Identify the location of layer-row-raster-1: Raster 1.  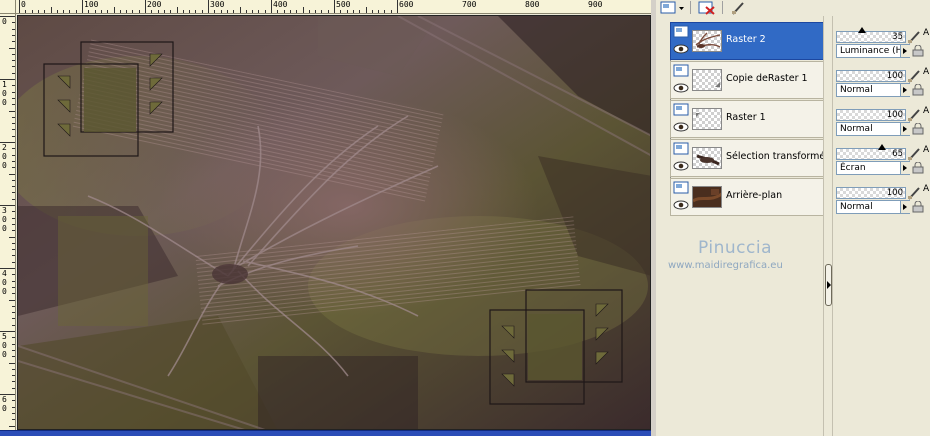
(747, 119).